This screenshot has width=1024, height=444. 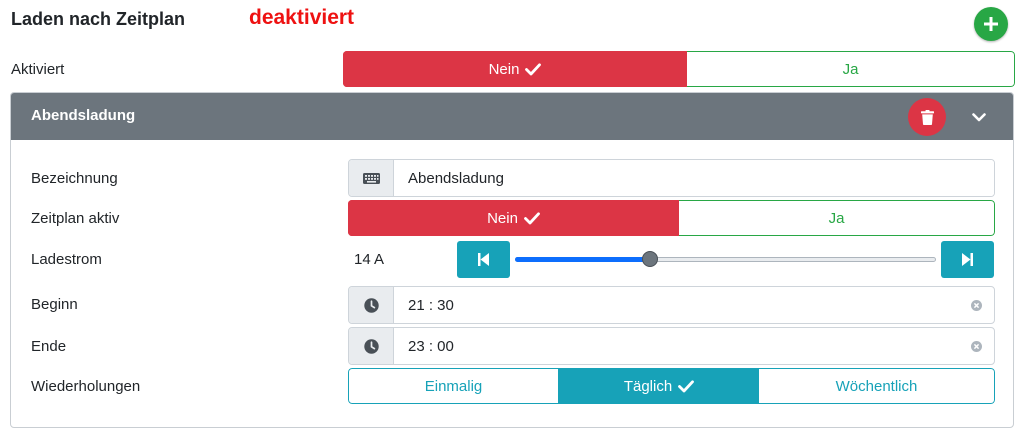 I want to click on step-forward-icon, so click(x=967, y=259).